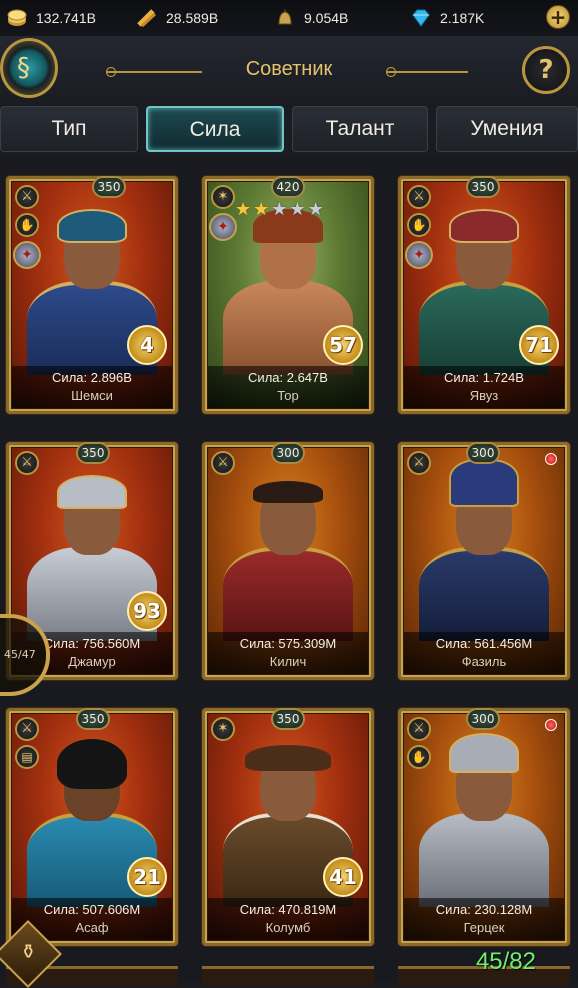  I want to click on coin-value: 132.741B, so click(66, 18).